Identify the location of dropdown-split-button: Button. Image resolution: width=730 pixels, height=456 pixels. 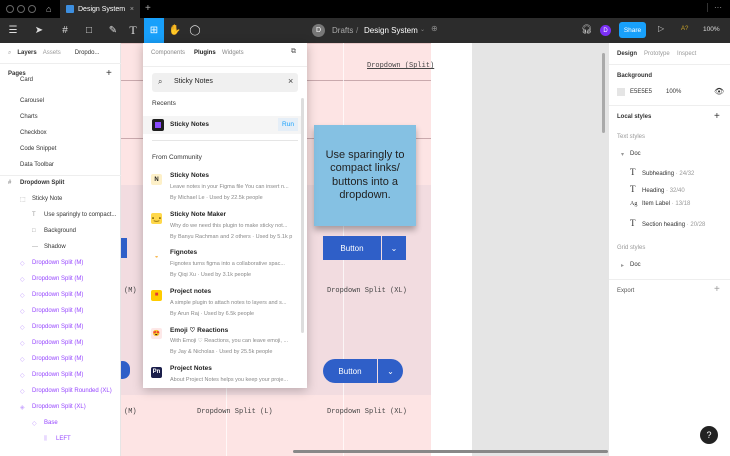
(352, 248).